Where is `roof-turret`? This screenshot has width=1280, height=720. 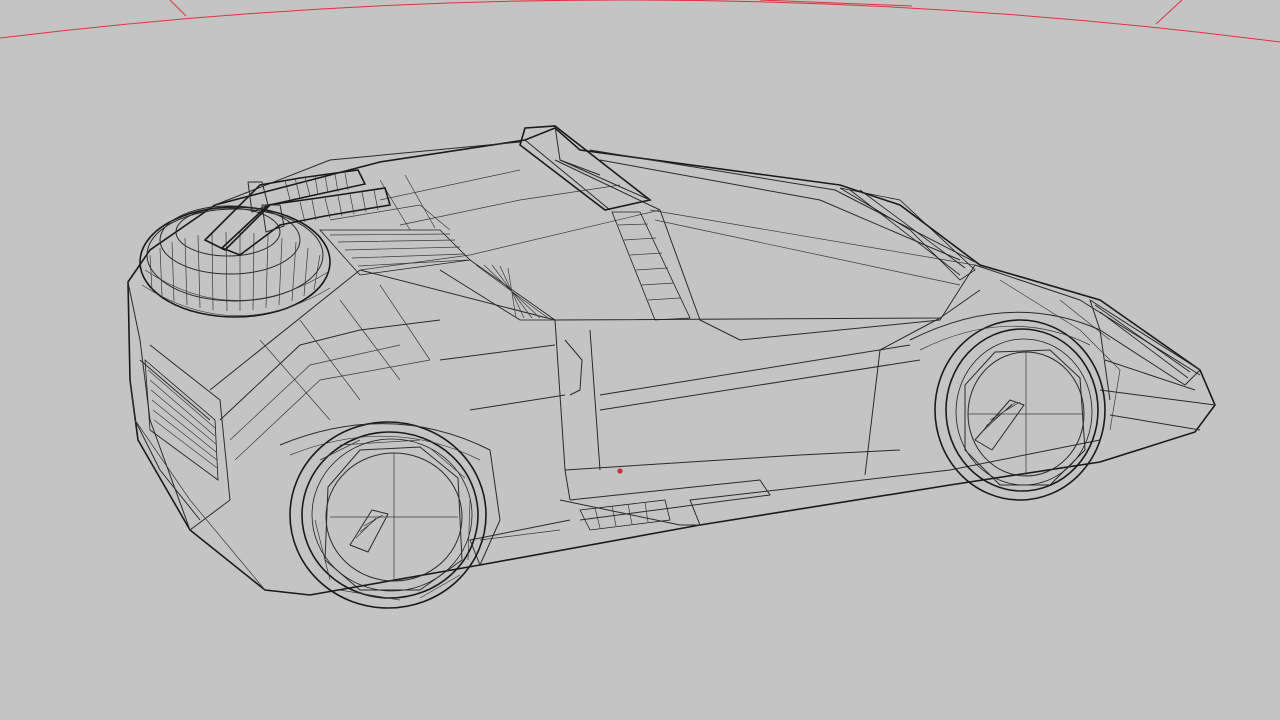 roof-turret is located at coordinates (235, 261).